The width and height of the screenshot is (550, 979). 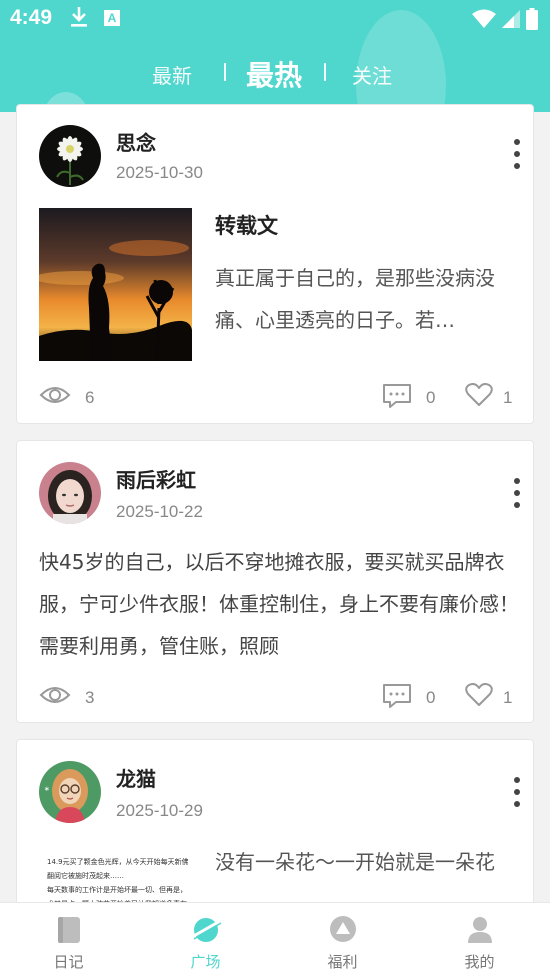 I want to click on wifi-icon, so click(x=484, y=21).